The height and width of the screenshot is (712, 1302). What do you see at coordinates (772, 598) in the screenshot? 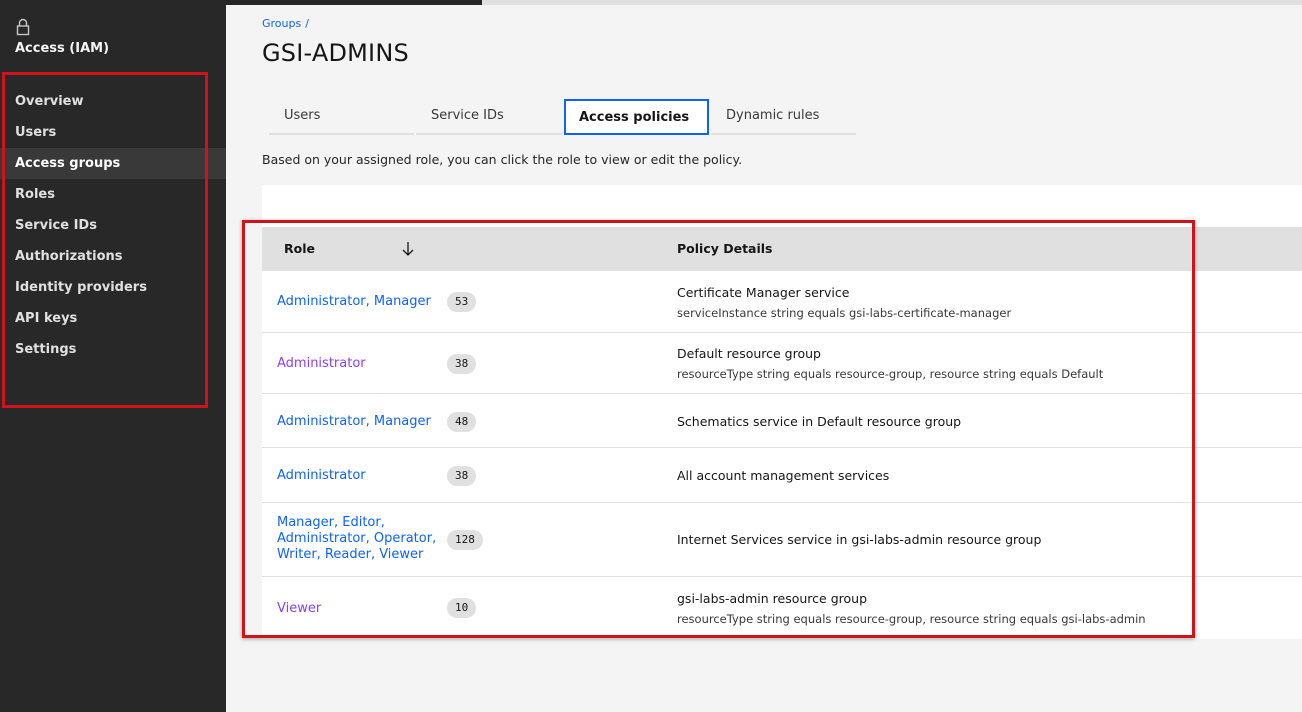
I see `policy-detail-title: gsi-labs-admin resource group` at bounding box center [772, 598].